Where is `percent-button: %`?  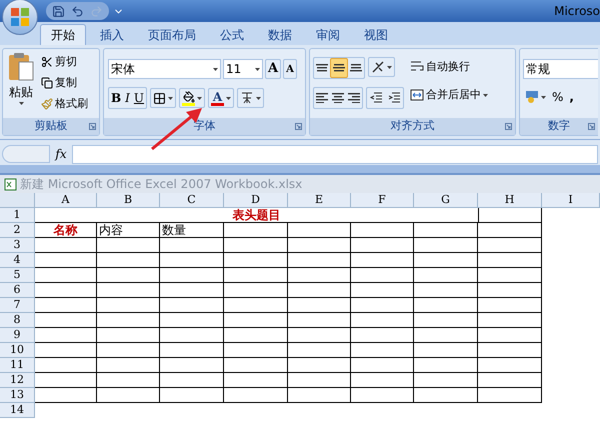 percent-button: % is located at coordinates (558, 97).